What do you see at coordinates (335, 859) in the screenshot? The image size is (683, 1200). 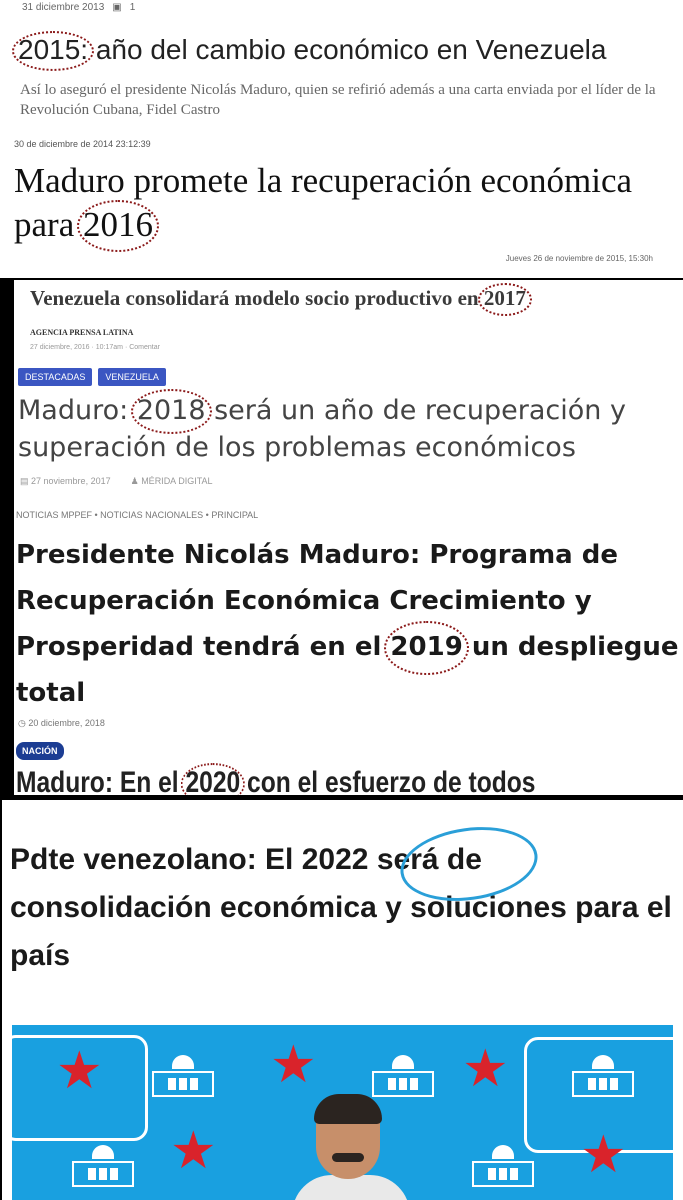 I see `year-highlight: 2022` at bounding box center [335, 859].